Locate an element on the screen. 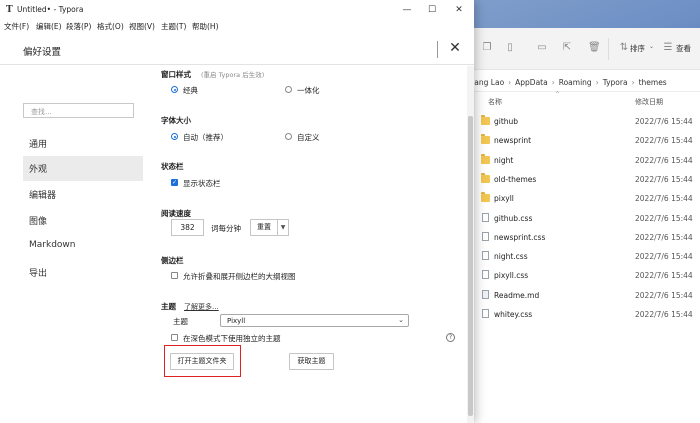  get-themes-button: 获取主题 is located at coordinates (311, 361).